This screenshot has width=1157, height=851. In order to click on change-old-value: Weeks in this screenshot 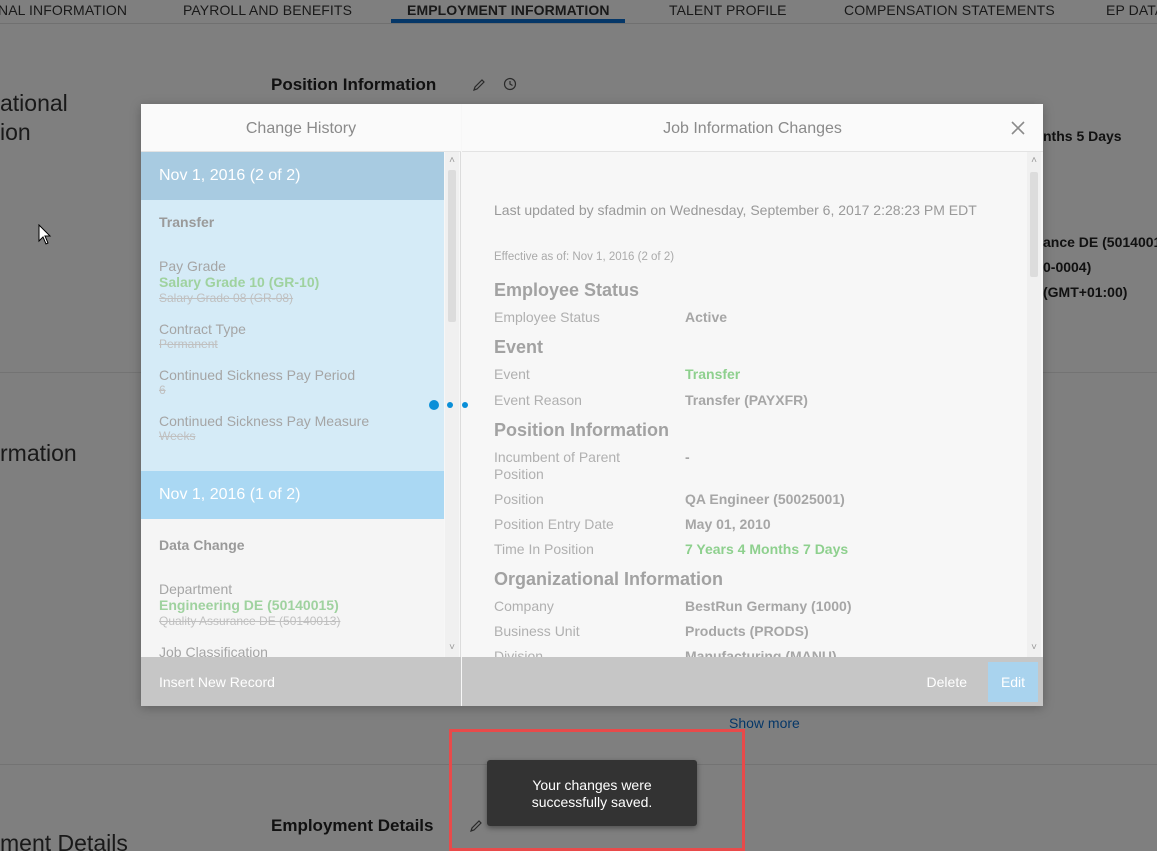, I will do `click(177, 436)`.